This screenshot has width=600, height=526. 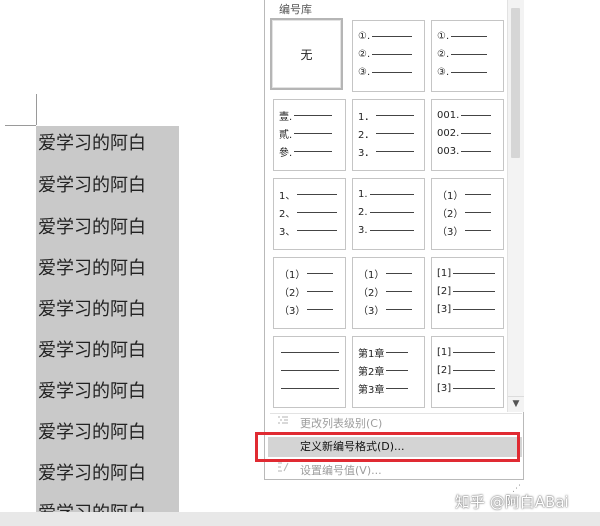 I want to click on number-label: 壹., so click(x=286, y=117).